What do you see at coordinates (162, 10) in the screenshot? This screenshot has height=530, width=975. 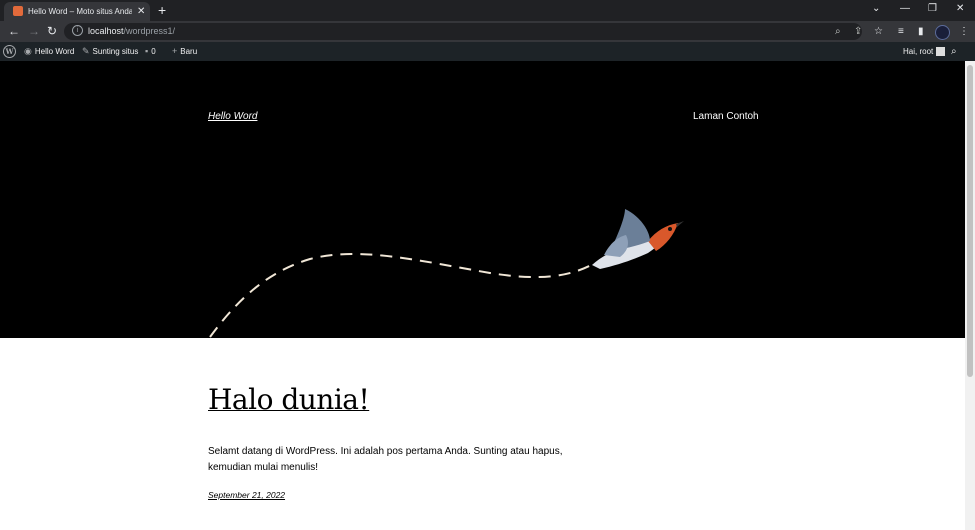 I see `new-tab-button: +` at bounding box center [162, 10].